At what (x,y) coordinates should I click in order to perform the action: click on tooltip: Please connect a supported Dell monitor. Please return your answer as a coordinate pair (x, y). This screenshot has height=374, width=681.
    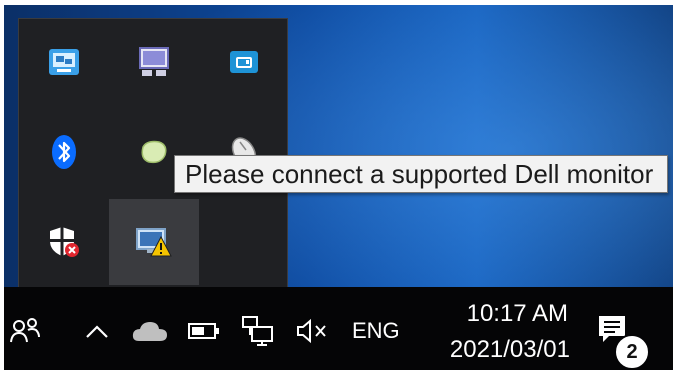
    Looking at the image, I should click on (421, 174).